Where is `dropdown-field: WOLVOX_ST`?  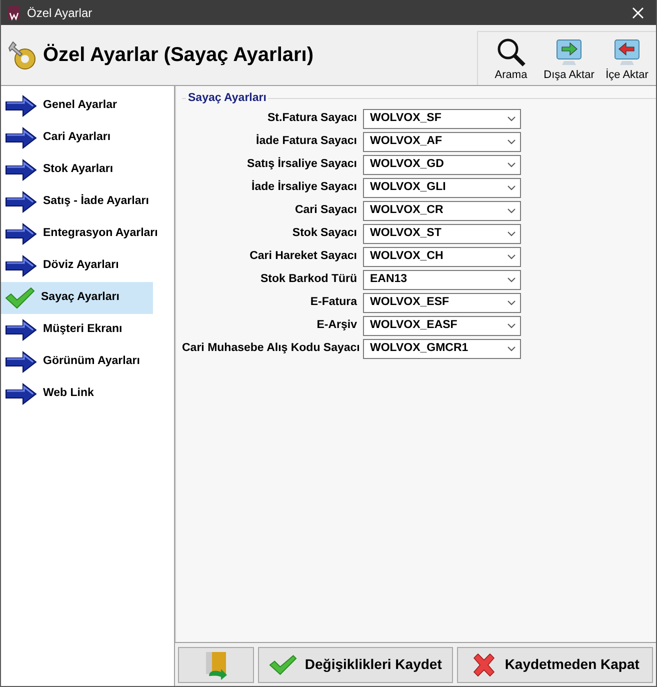
dropdown-field: WOLVOX_ST is located at coordinates (442, 234).